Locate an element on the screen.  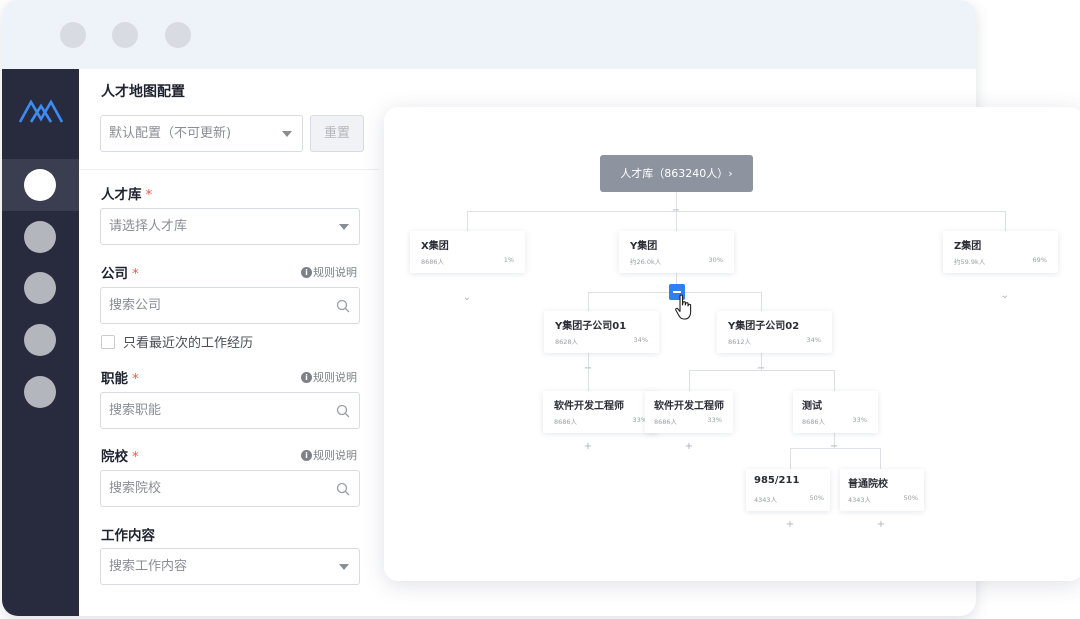
talent-pool-root-node: 人才库（863240人）› is located at coordinates (676, 173).